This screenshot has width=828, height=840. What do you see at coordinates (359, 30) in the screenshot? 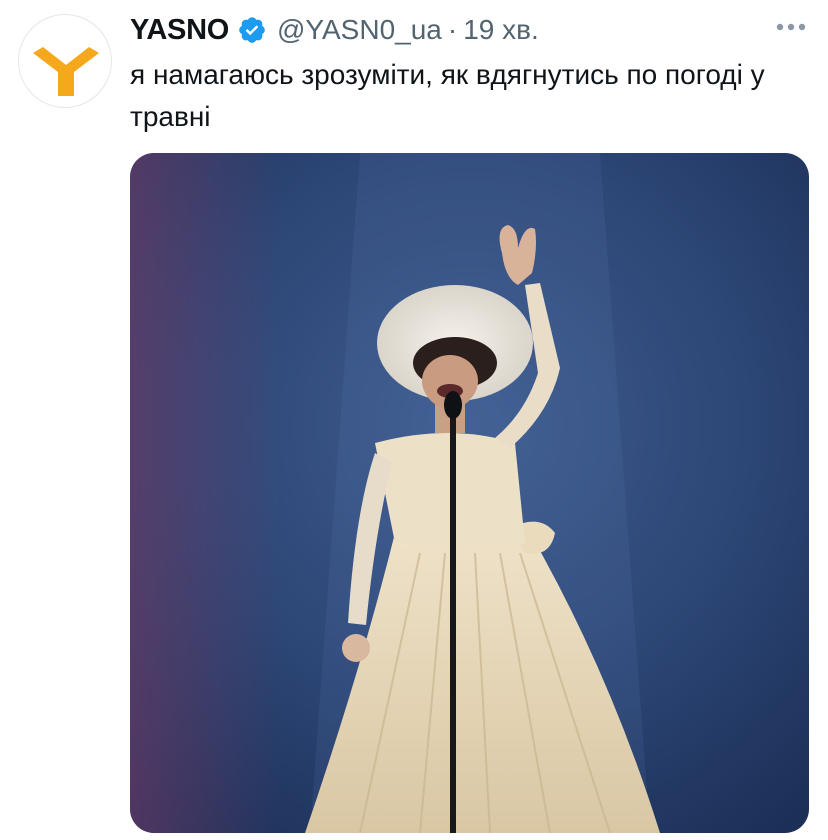
I see `author-handle: @YASN0_ua` at bounding box center [359, 30].